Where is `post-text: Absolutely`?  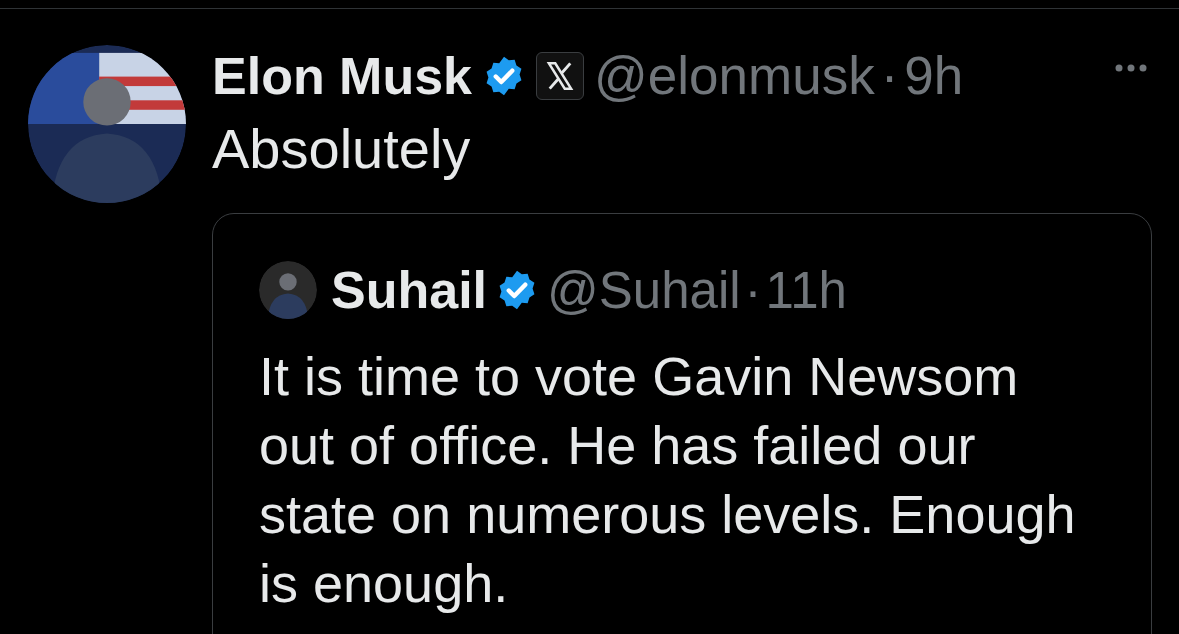
post-text: Absolutely is located at coordinates (342, 149).